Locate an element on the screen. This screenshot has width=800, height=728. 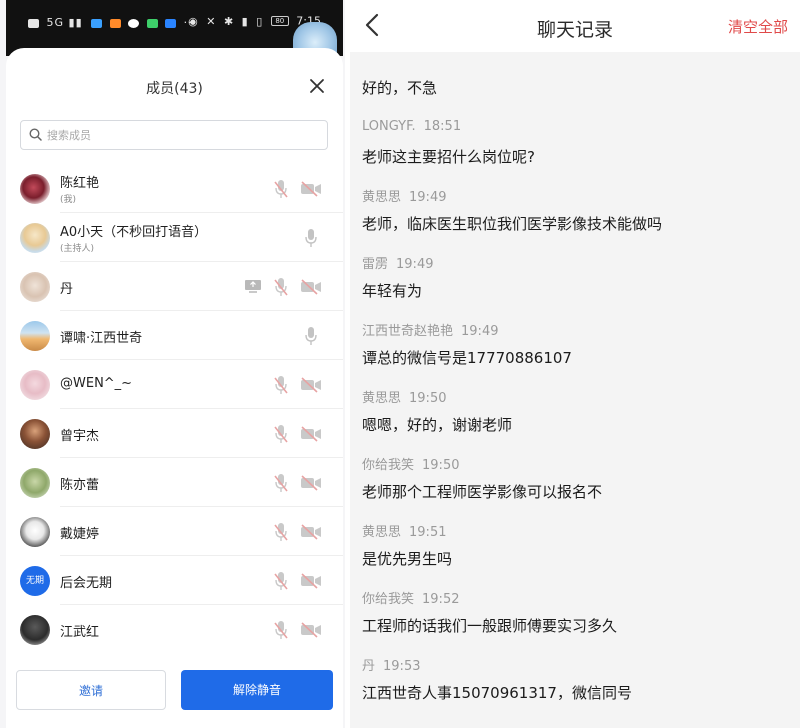
mic-status-icon: ▮ is located at coordinates (244, 21).